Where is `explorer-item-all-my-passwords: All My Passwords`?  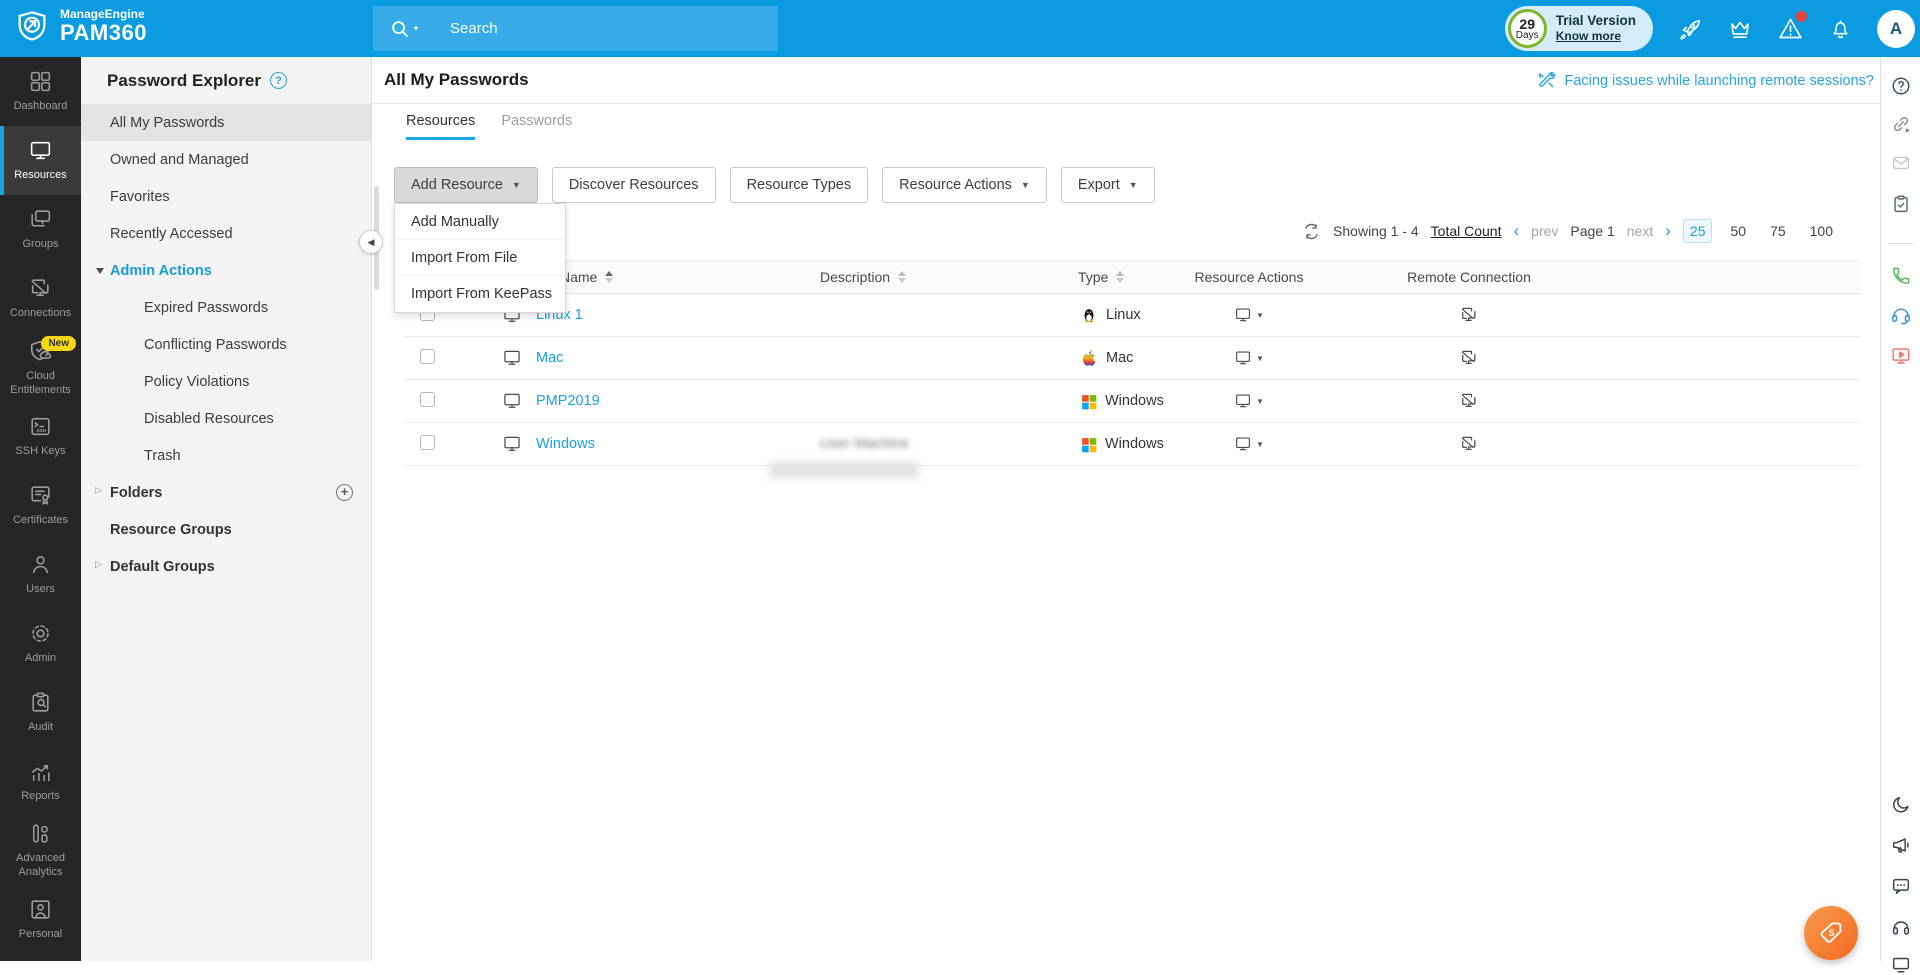
explorer-item-all-my-passwords: All My Passwords is located at coordinates (226, 122).